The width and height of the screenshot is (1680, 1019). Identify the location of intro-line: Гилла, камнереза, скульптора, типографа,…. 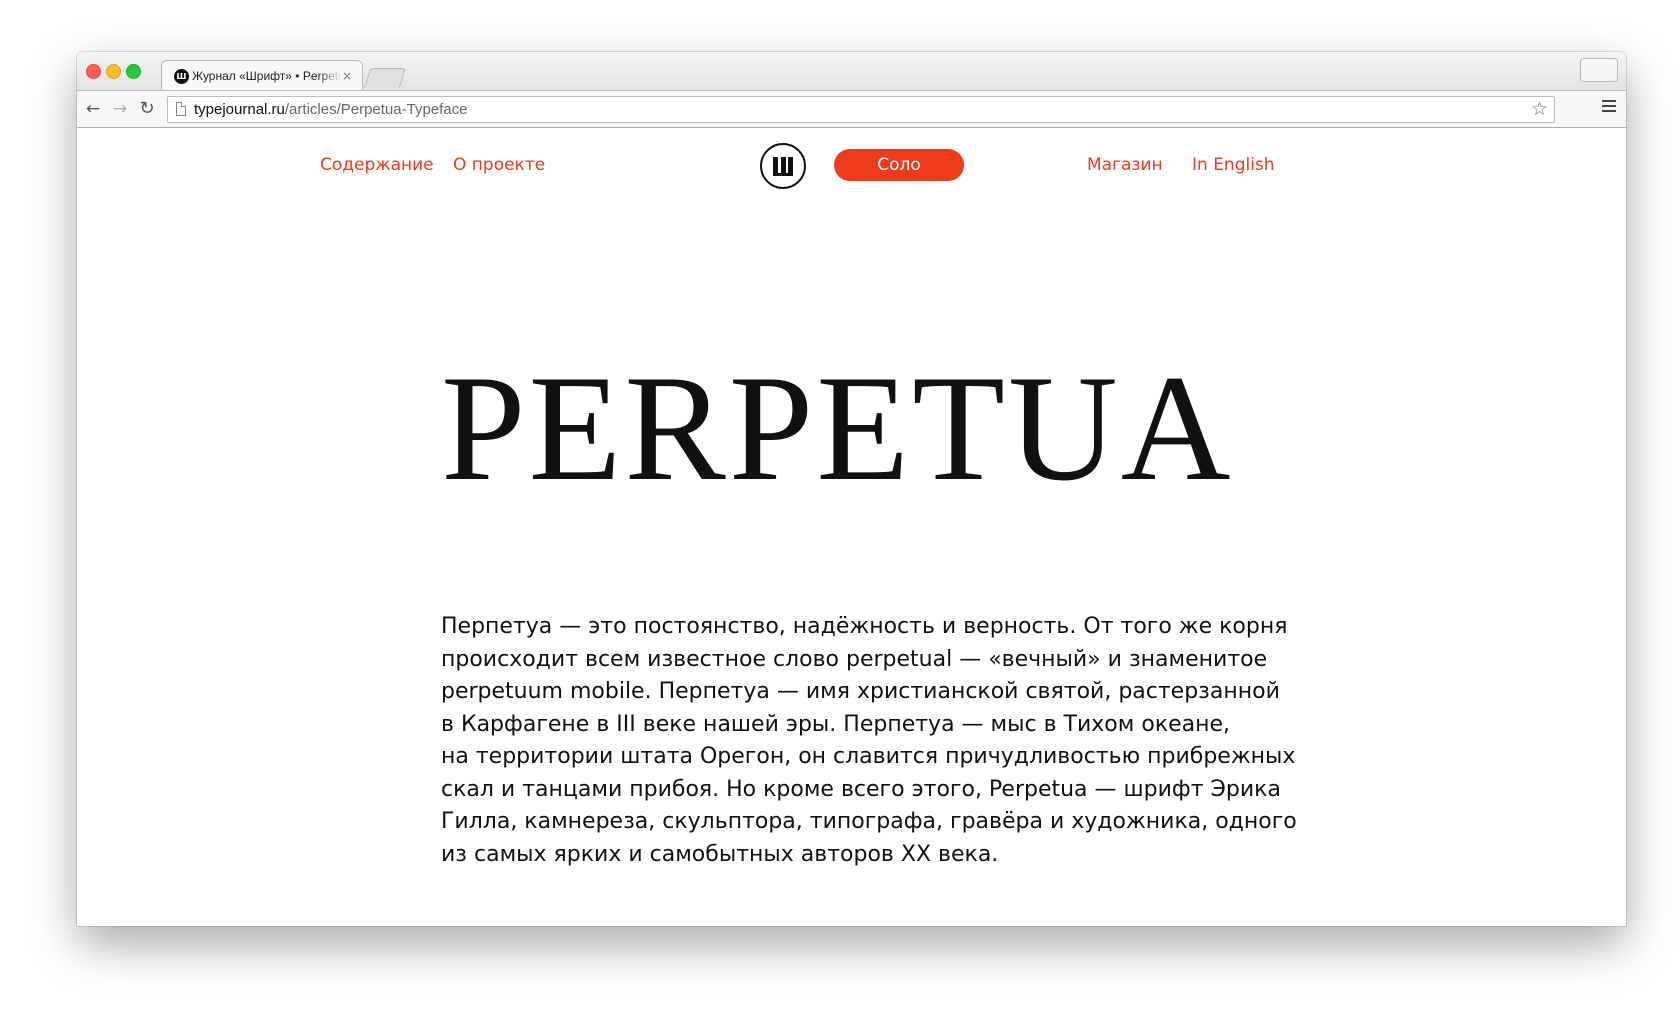
(869, 821).